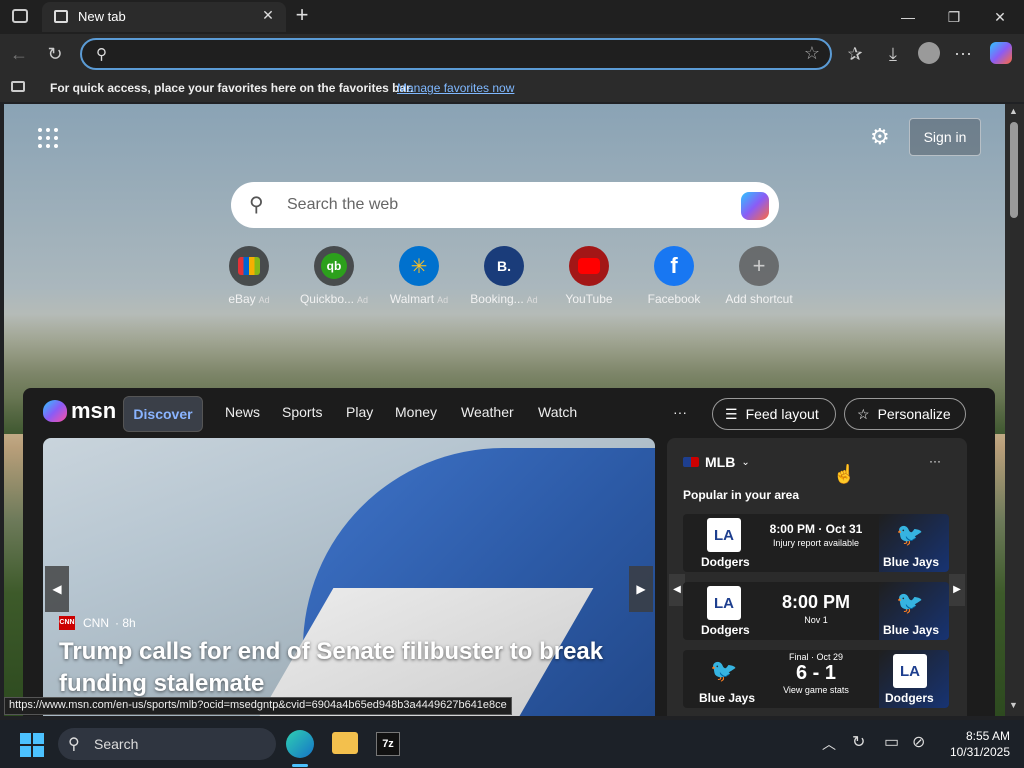 Image resolution: width=1024 pixels, height=768 pixels. Describe the element at coordinates (893, 54) in the screenshot. I see `downloads-icon: ⤓` at that location.